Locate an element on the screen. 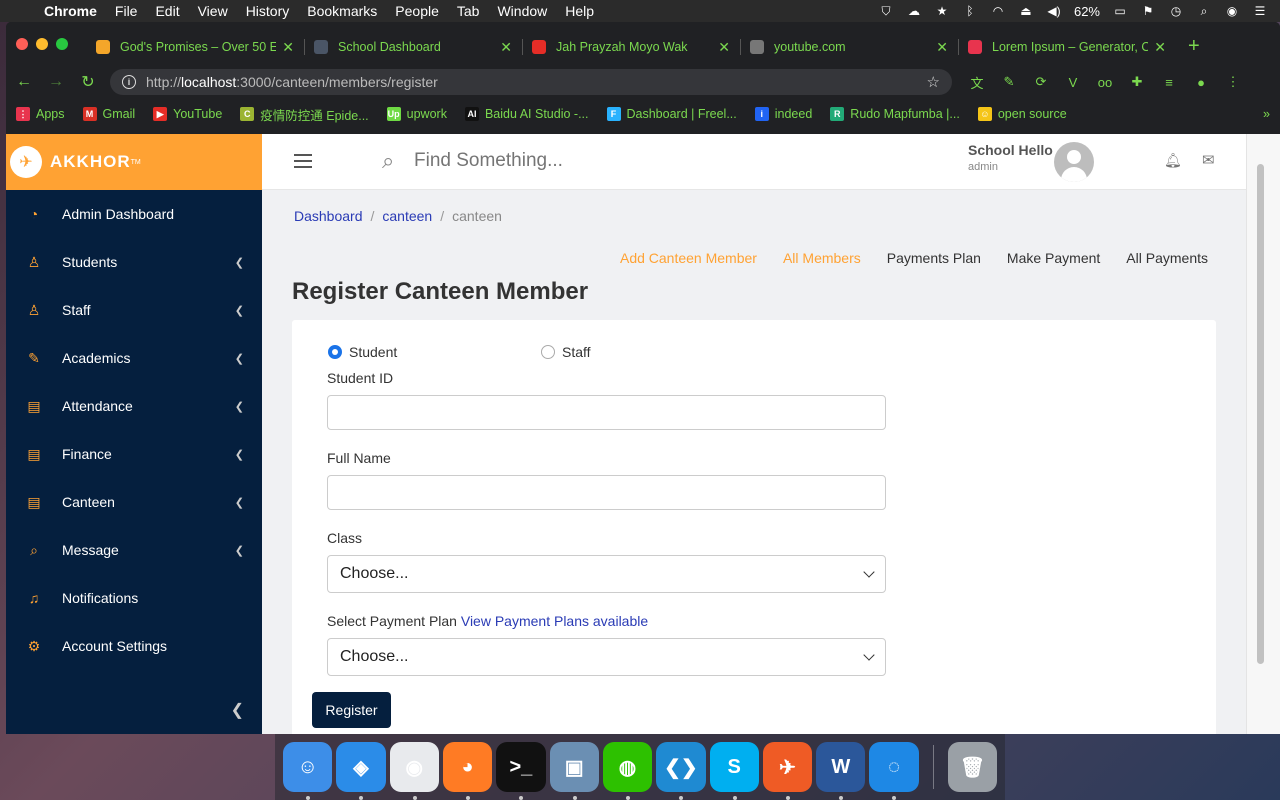 The height and width of the screenshot is (800, 1280). maximize-window-button is located at coordinates (62, 44).